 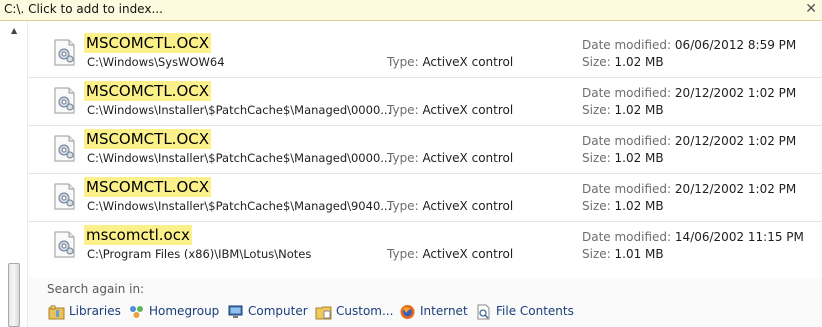 I want to click on result-date-modified: Date modified: 06/06/2012 8:59 PM, so click(x=689, y=45).